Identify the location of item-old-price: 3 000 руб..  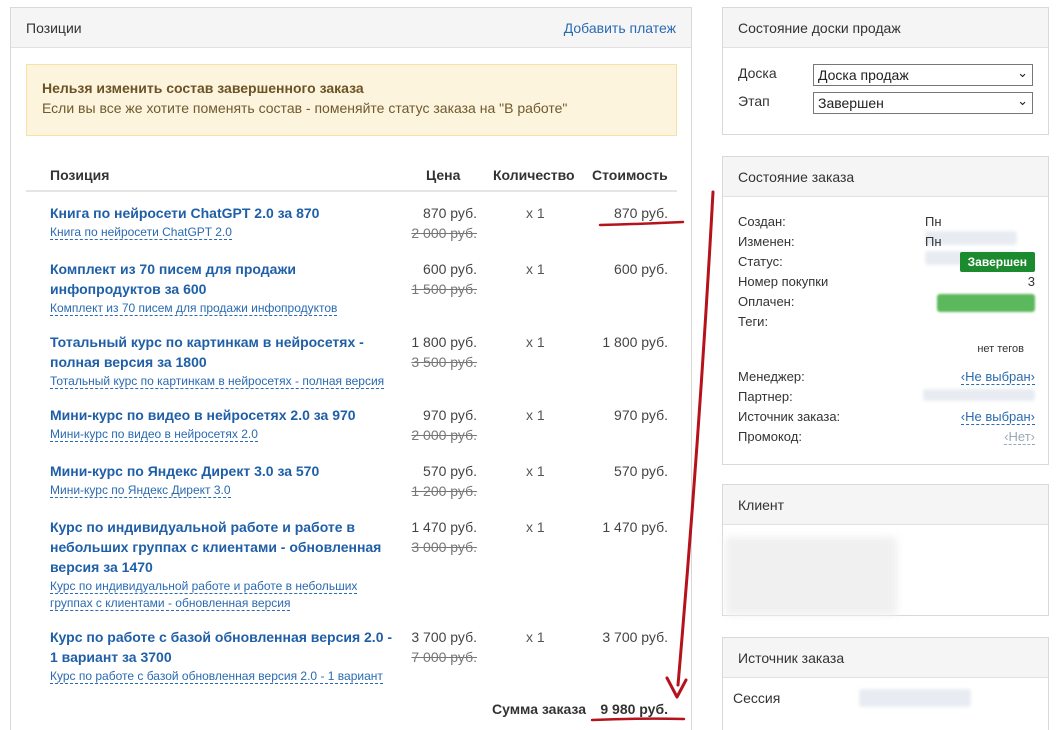
(444, 547).